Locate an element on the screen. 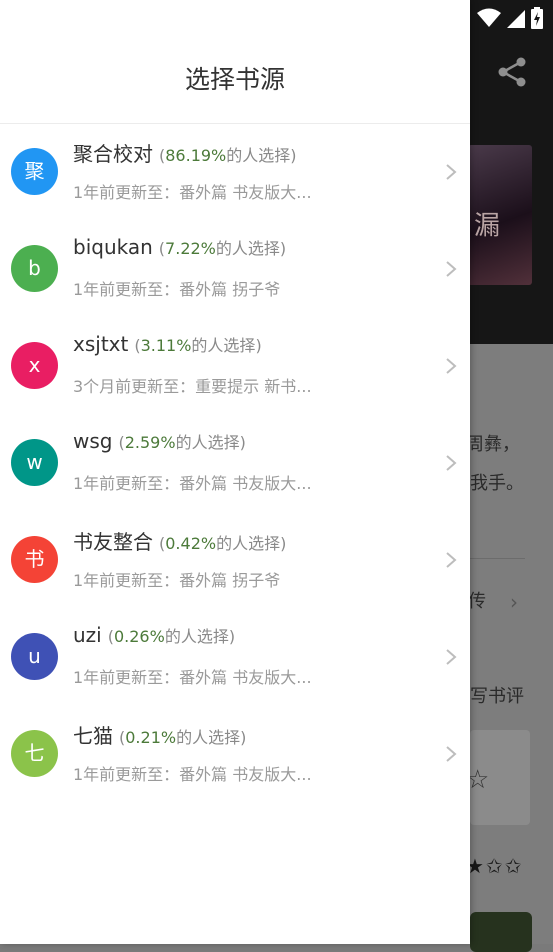 The image size is (553, 952). source-name-line: 书友整合 (0.42%的人选择) is located at coordinates (179, 540).